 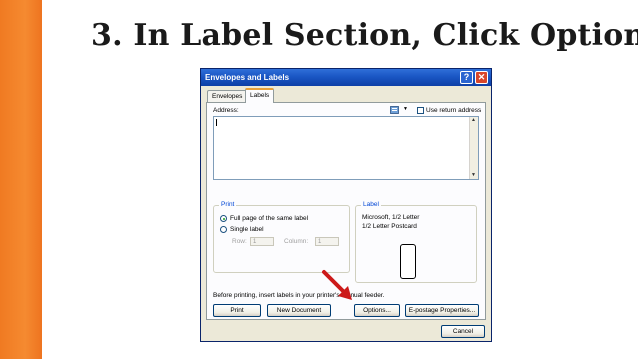 I want to click on row-label: Row:, so click(x=239, y=241).